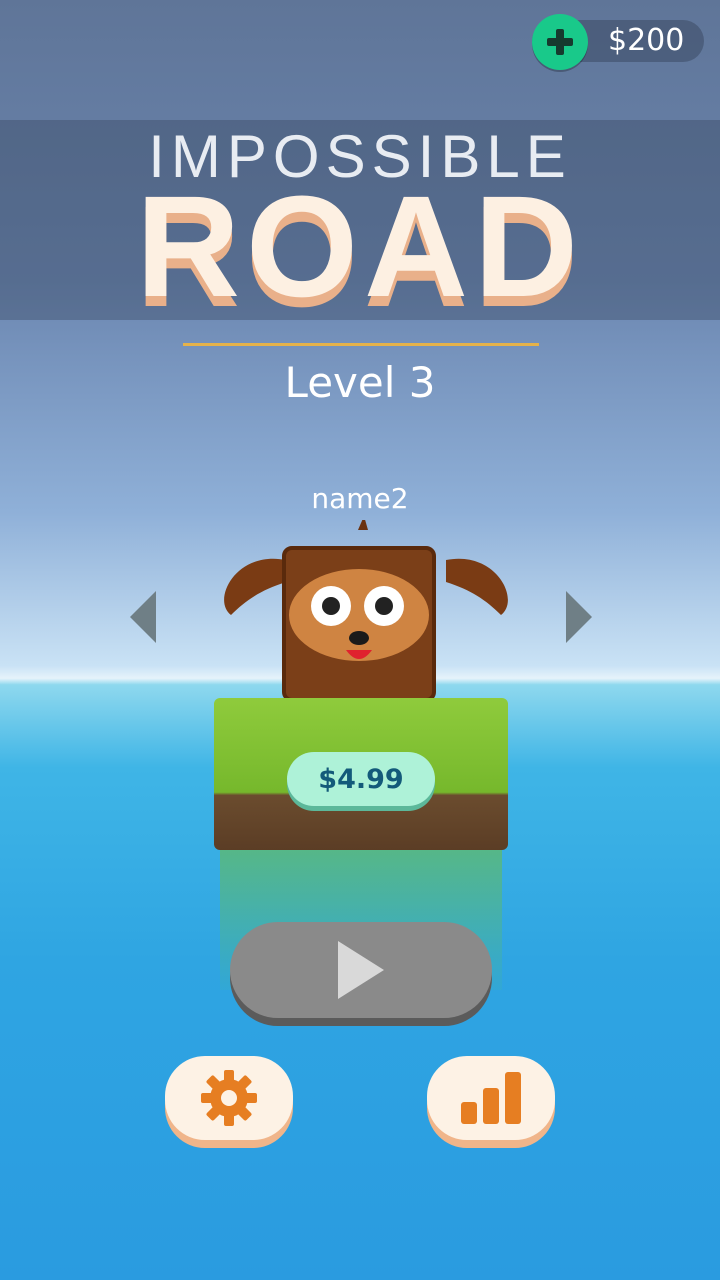 This screenshot has width=720, height=1280. I want to click on buy-character-button: $4.99, so click(361, 779).